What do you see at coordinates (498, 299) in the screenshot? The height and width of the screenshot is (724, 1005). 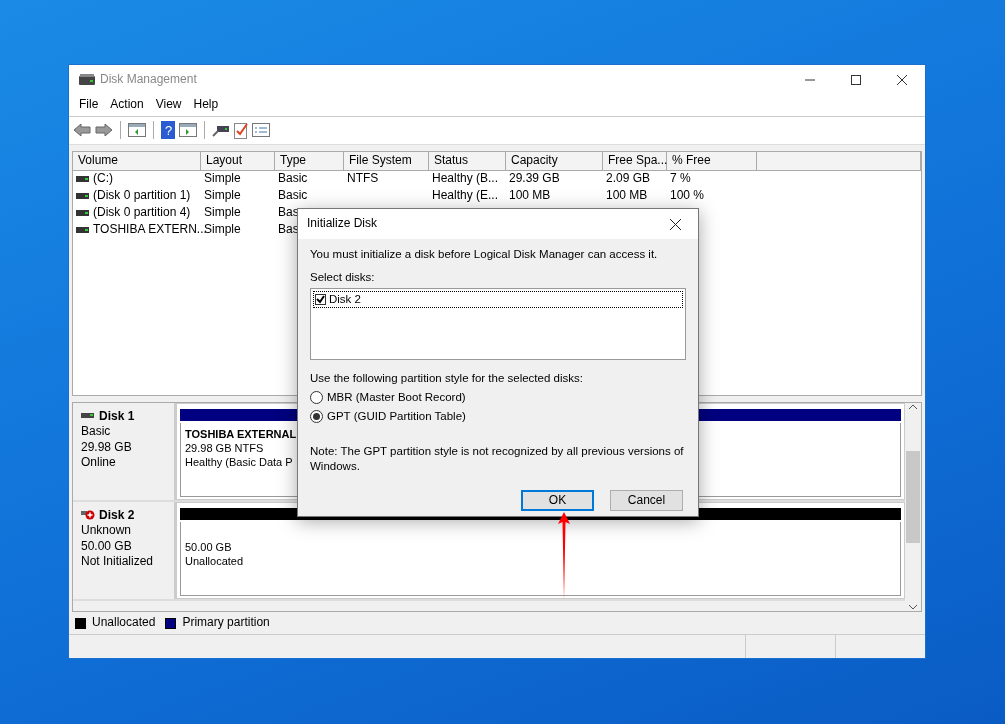 I see `disk-list-item: Disk 2` at bounding box center [498, 299].